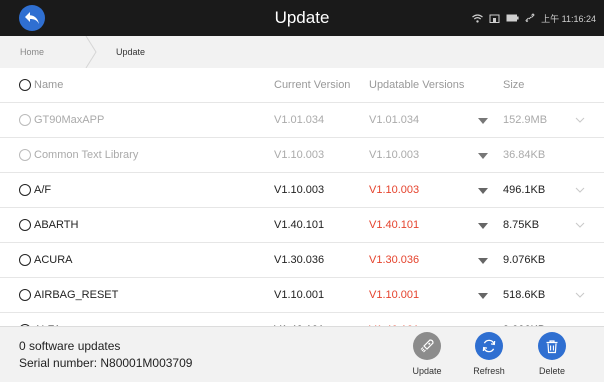 The width and height of the screenshot is (604, 382). I want to click on rocket-icon, so click(427, 346).